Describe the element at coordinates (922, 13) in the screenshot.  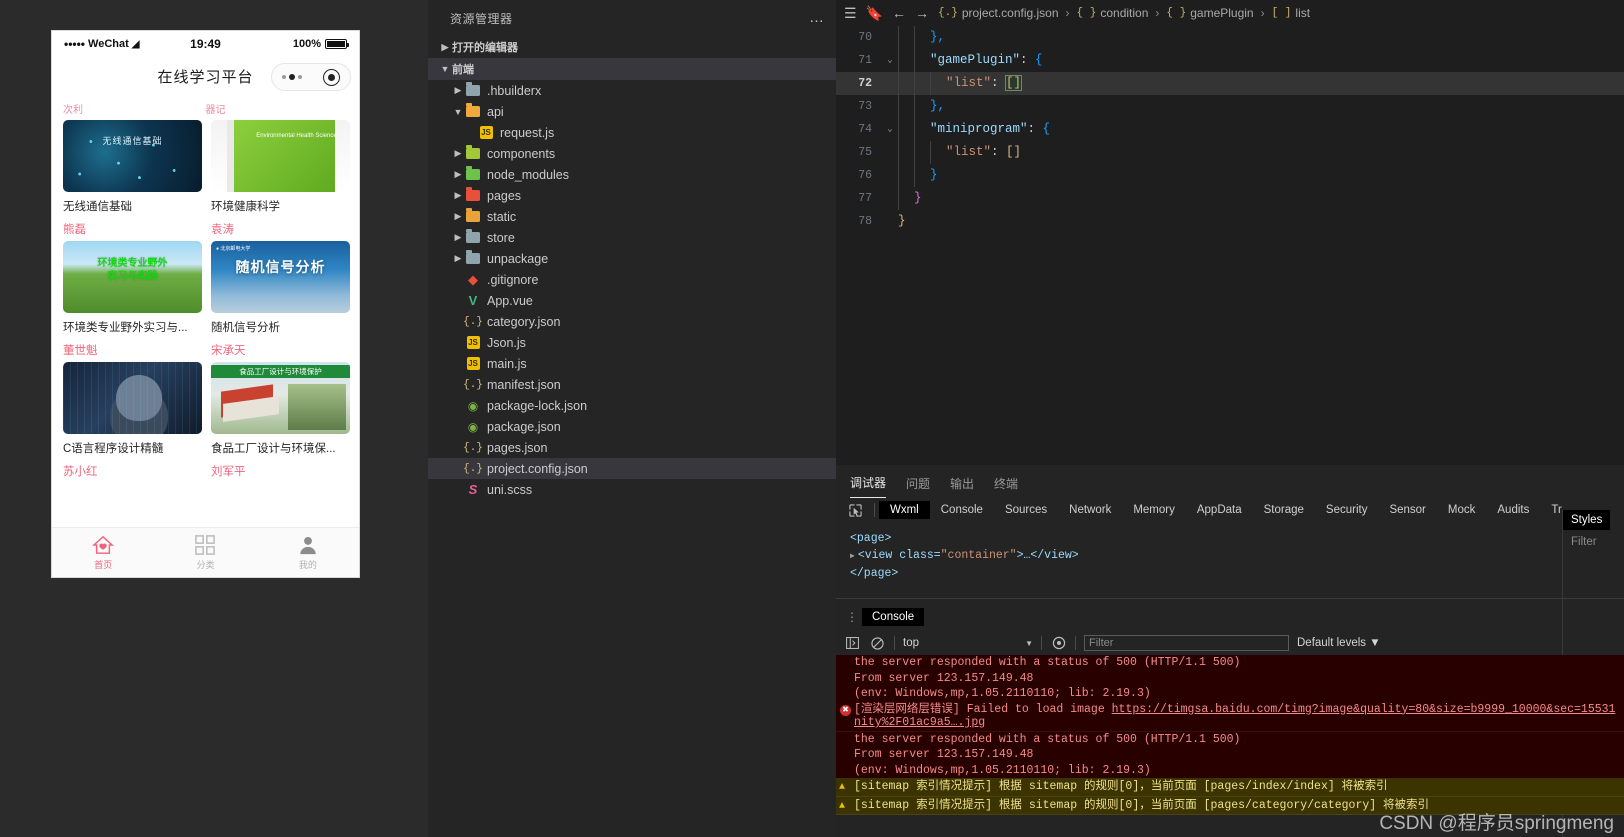
I see `forward-icon: →` at that location.